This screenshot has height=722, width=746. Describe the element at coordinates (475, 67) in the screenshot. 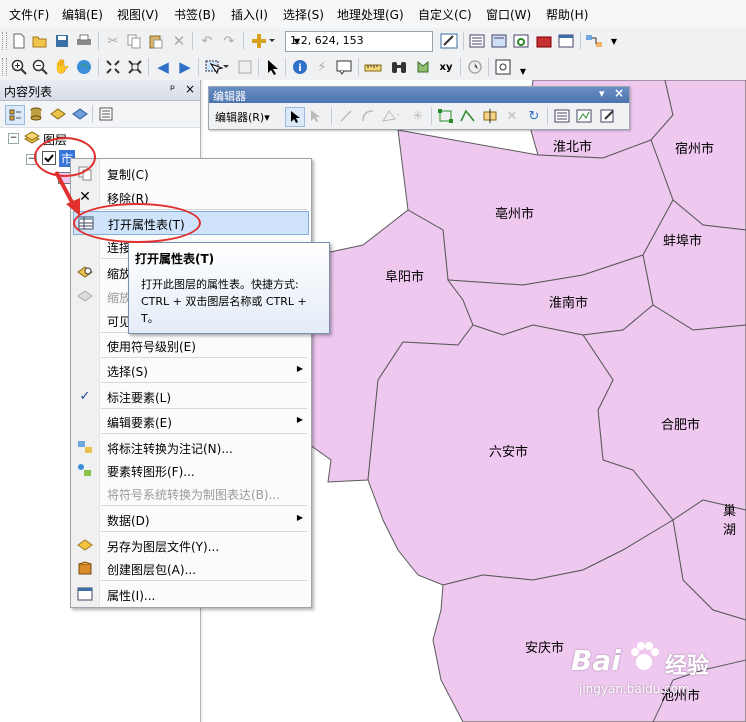

I see `time-slider-icon` at that location.